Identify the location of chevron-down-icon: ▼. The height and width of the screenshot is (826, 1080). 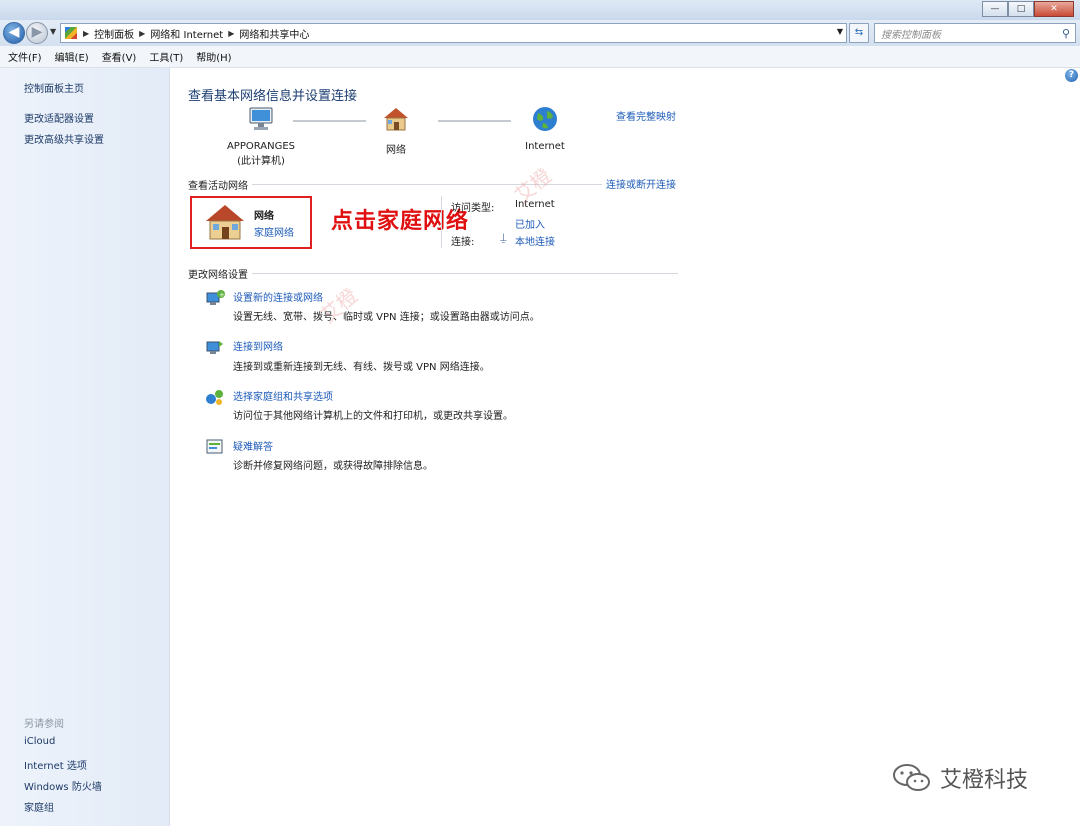
(840, 31).